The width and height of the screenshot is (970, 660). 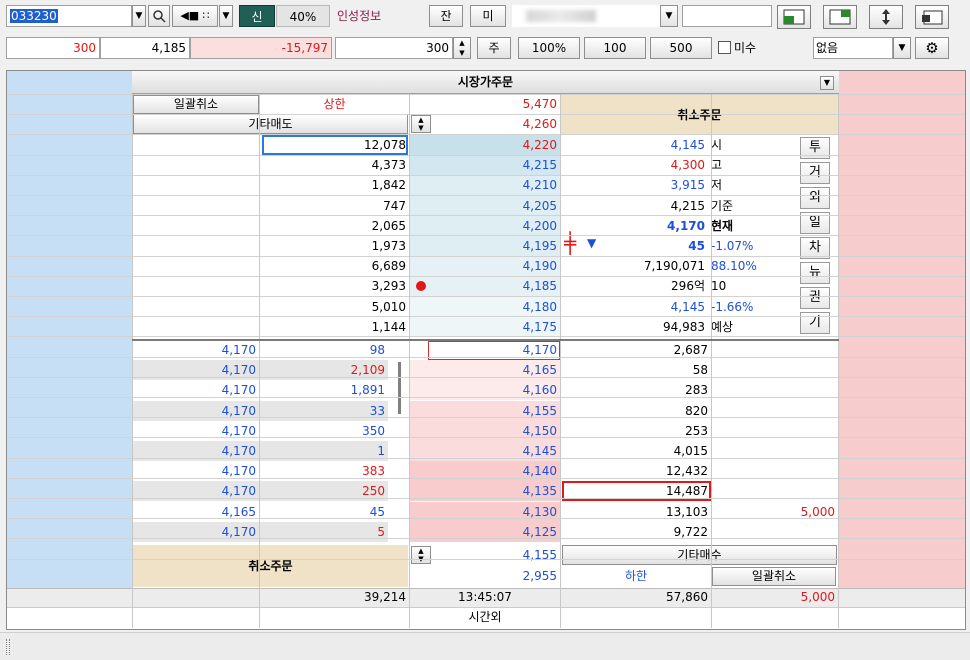 What do you see at coordinates (774, 576) in the screenshot?
I see `bulk-cancel-buy-button: 일괄취소` at bounding box center [774, 576].